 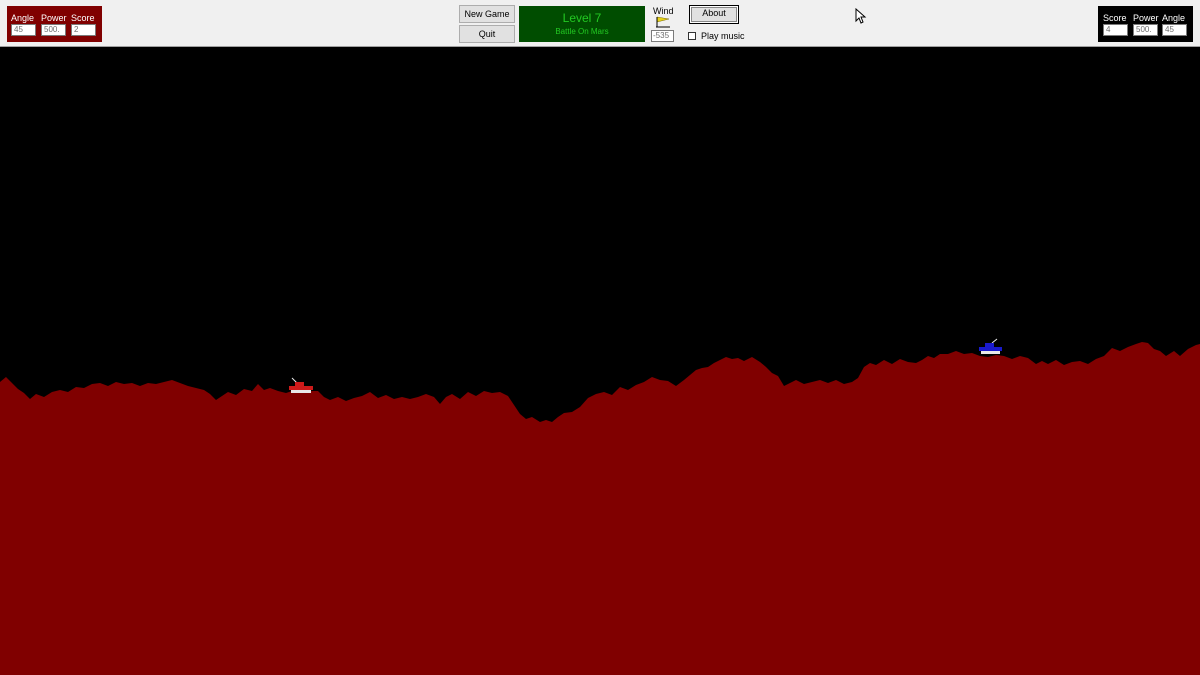 What do you see at coordinates (1174, 30) in the screenshot?
I see `player2-angle-input: 45` at bounding box center [1174, 30].